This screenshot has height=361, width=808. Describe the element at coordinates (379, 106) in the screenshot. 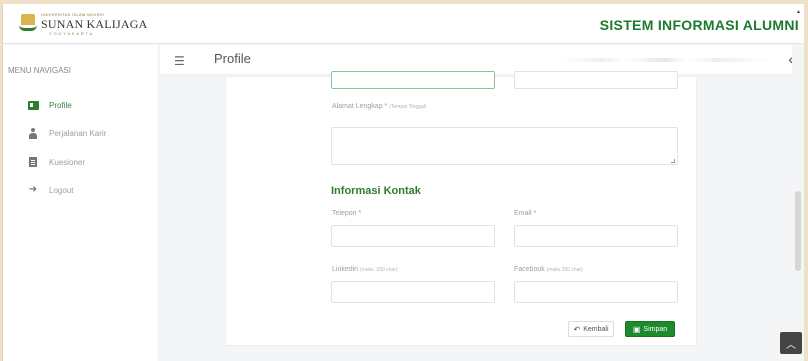

I see `address-label: Alamat Lengkap * (Tempat Tinggal)` at that location.